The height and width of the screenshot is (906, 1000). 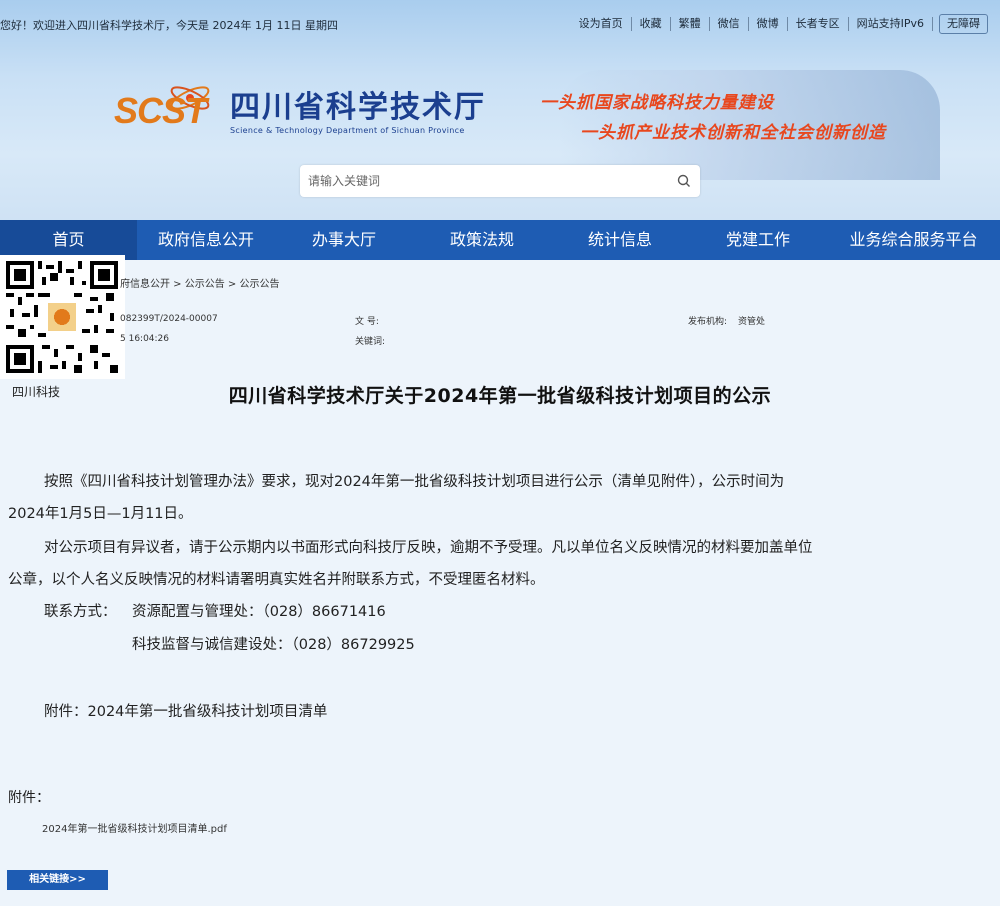 What do you see at coordinates (758, 240) in the screenshot?
I see `nav-party-building: 党建工作` at bounding box center [758, 240].